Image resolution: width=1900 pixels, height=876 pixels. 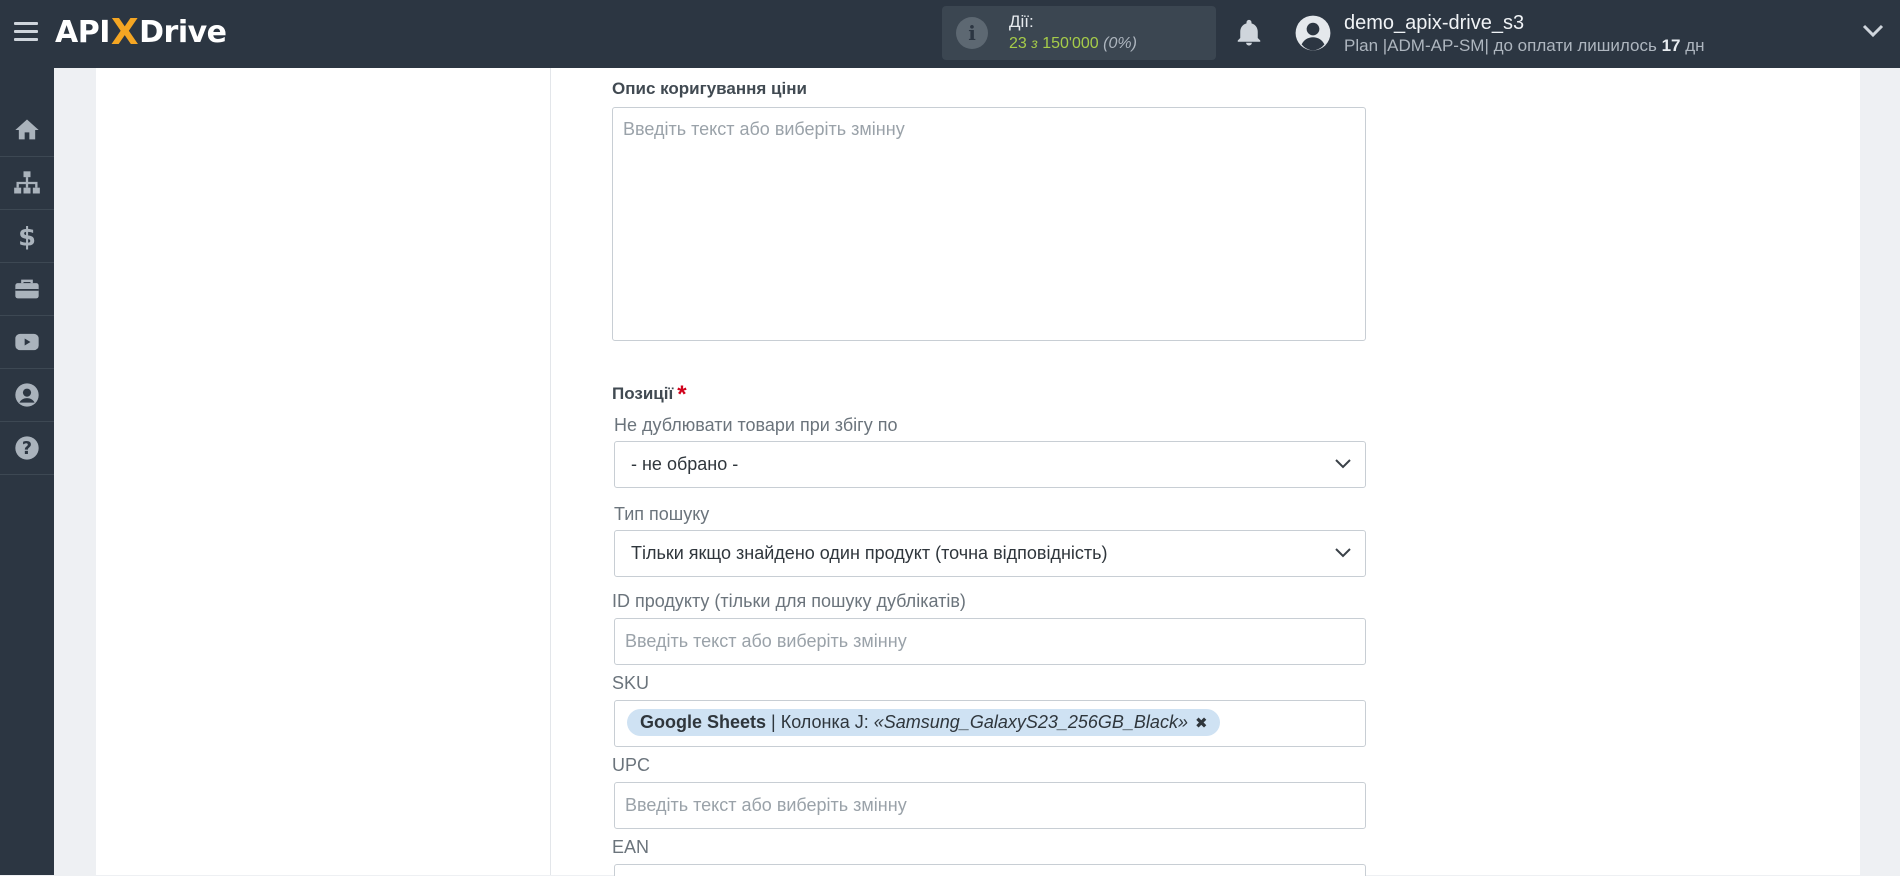 I want to click on actions-count: 23 з 150'000 (0%), so click(x=1073, y=44).